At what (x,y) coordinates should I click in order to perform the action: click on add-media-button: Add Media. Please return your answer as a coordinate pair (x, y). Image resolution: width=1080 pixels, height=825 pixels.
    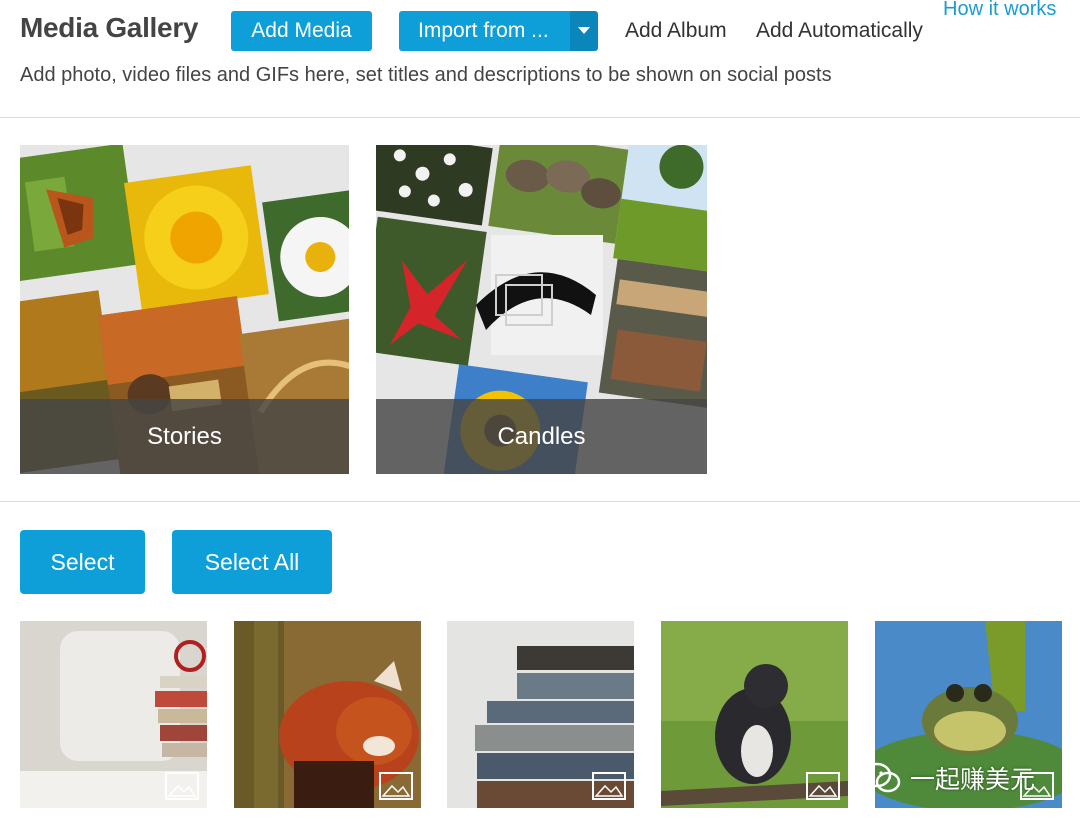
    Looking at the image, I should click on (301, 31).